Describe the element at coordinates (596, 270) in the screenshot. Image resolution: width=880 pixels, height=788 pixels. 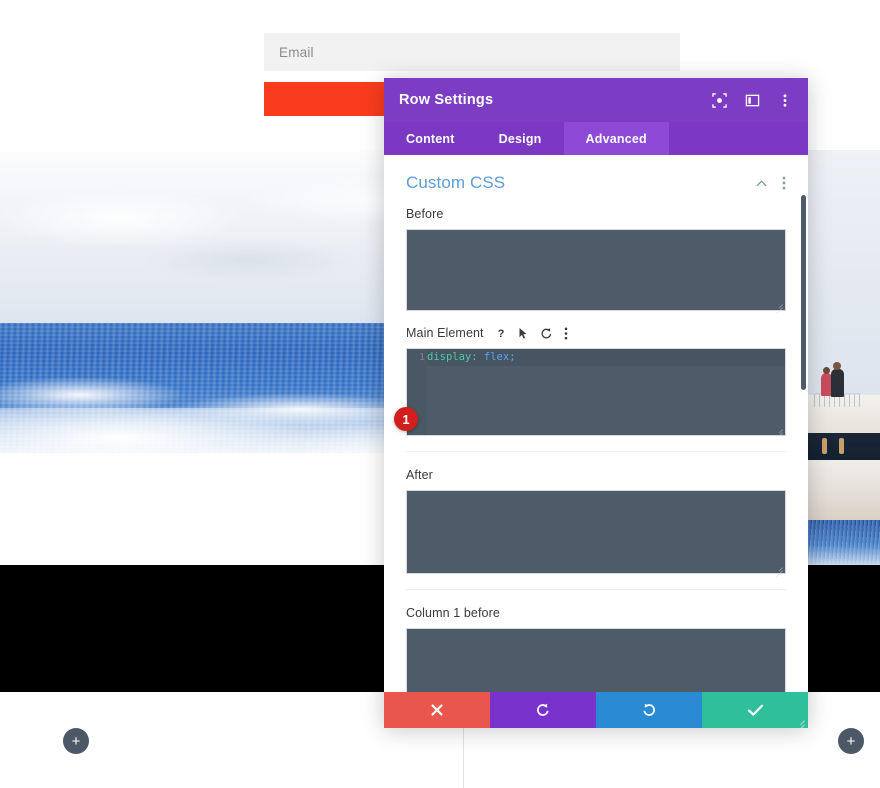
I see `before-textarea` at that location.